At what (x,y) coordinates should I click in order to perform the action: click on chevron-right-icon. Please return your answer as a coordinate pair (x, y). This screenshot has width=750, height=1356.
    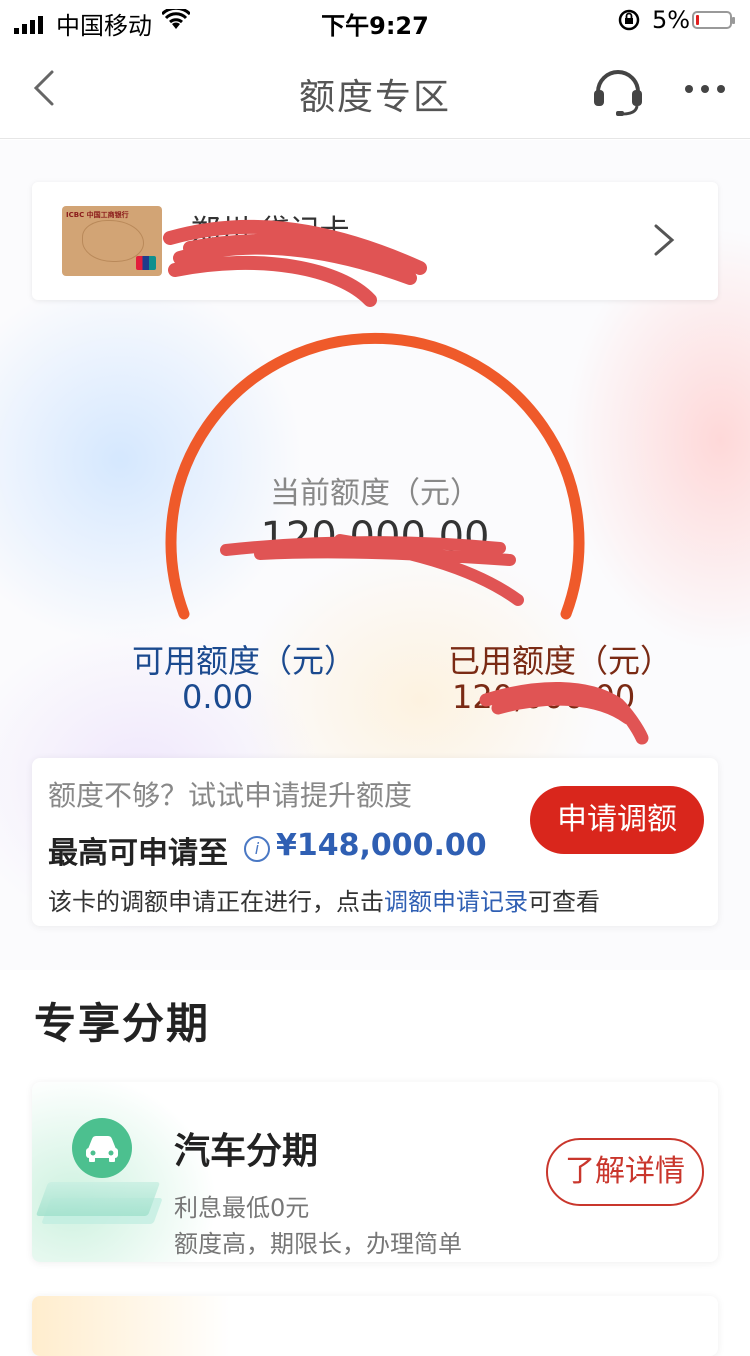
    Looking at the image, I should click on (664, 242).